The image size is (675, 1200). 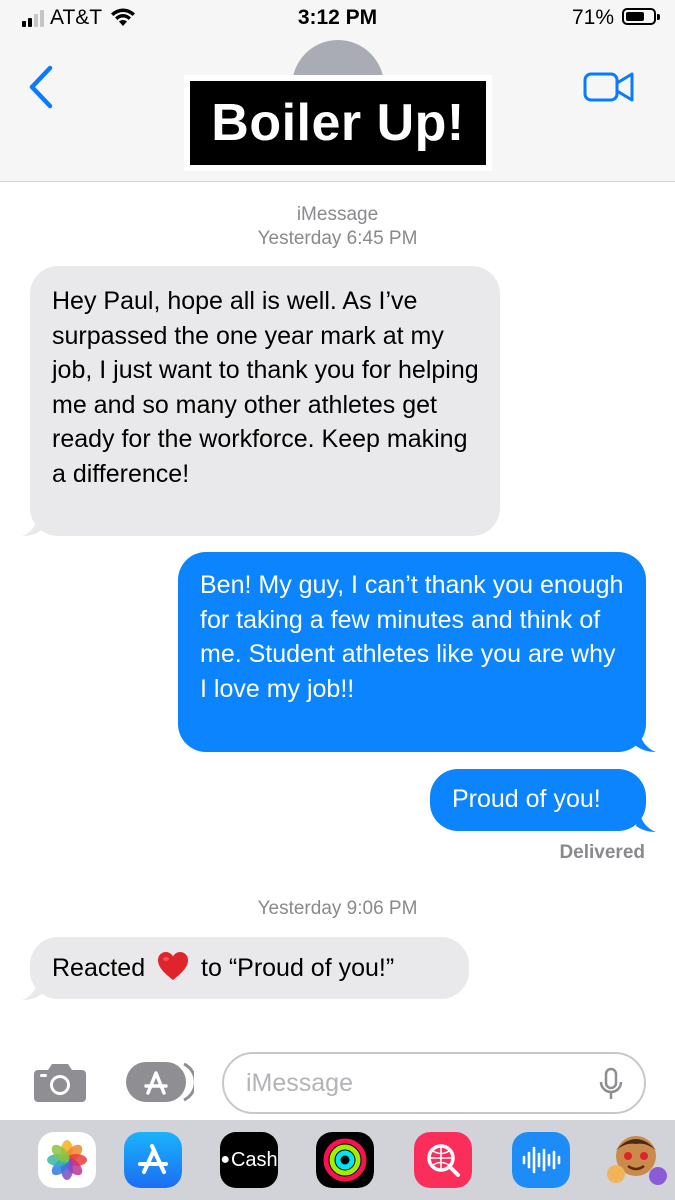 I want to click on app-store-icon, so click(x=153, y=1160).